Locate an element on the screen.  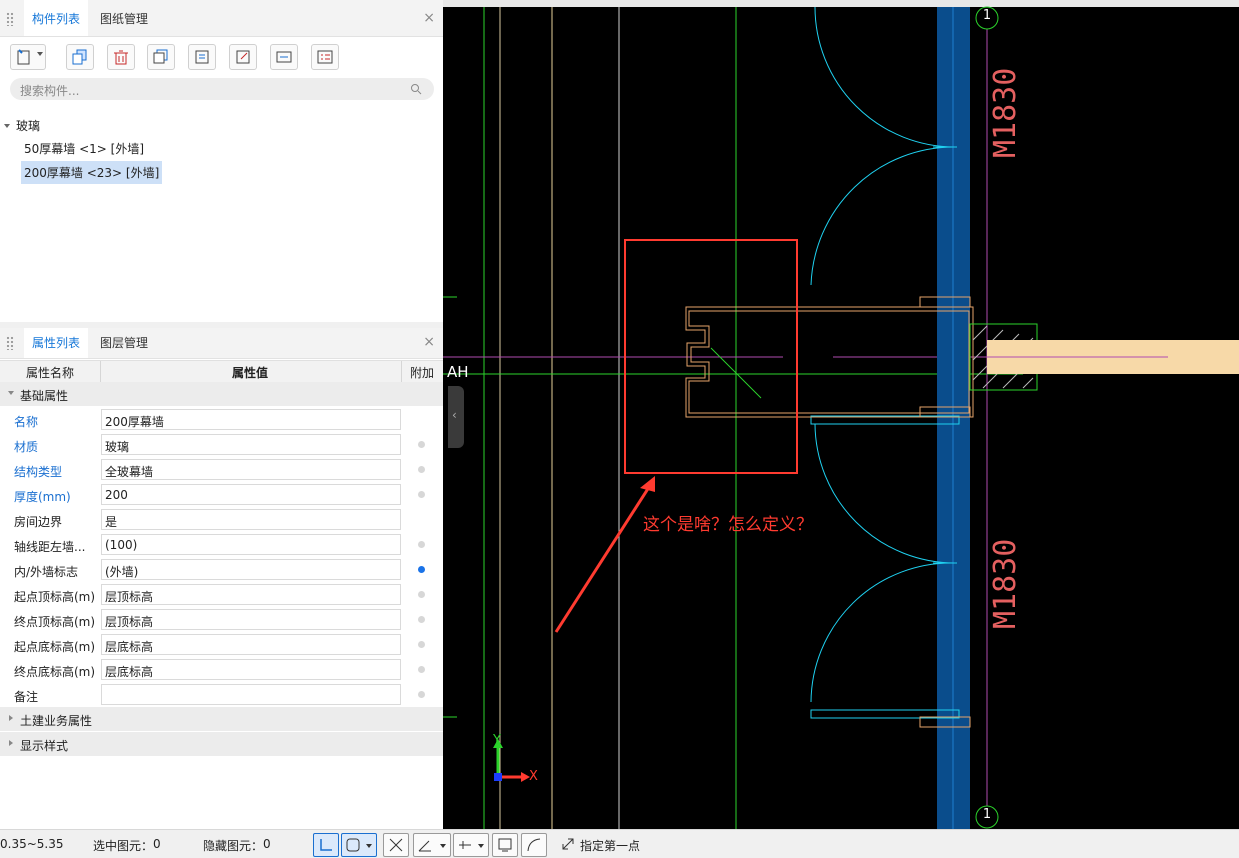
property-row: 名称 200厚幕墙 is located at coordinates (221, 419).